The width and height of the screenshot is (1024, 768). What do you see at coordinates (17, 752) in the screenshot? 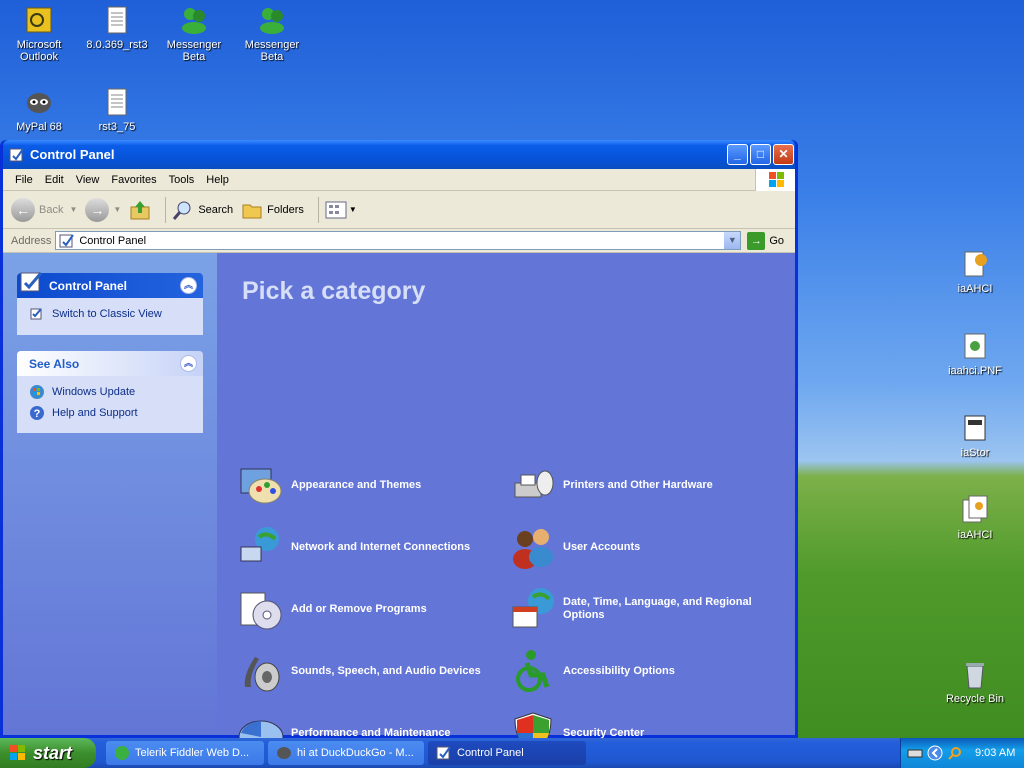
I see `windows-flag-icon` at bounding box center [17, 752].